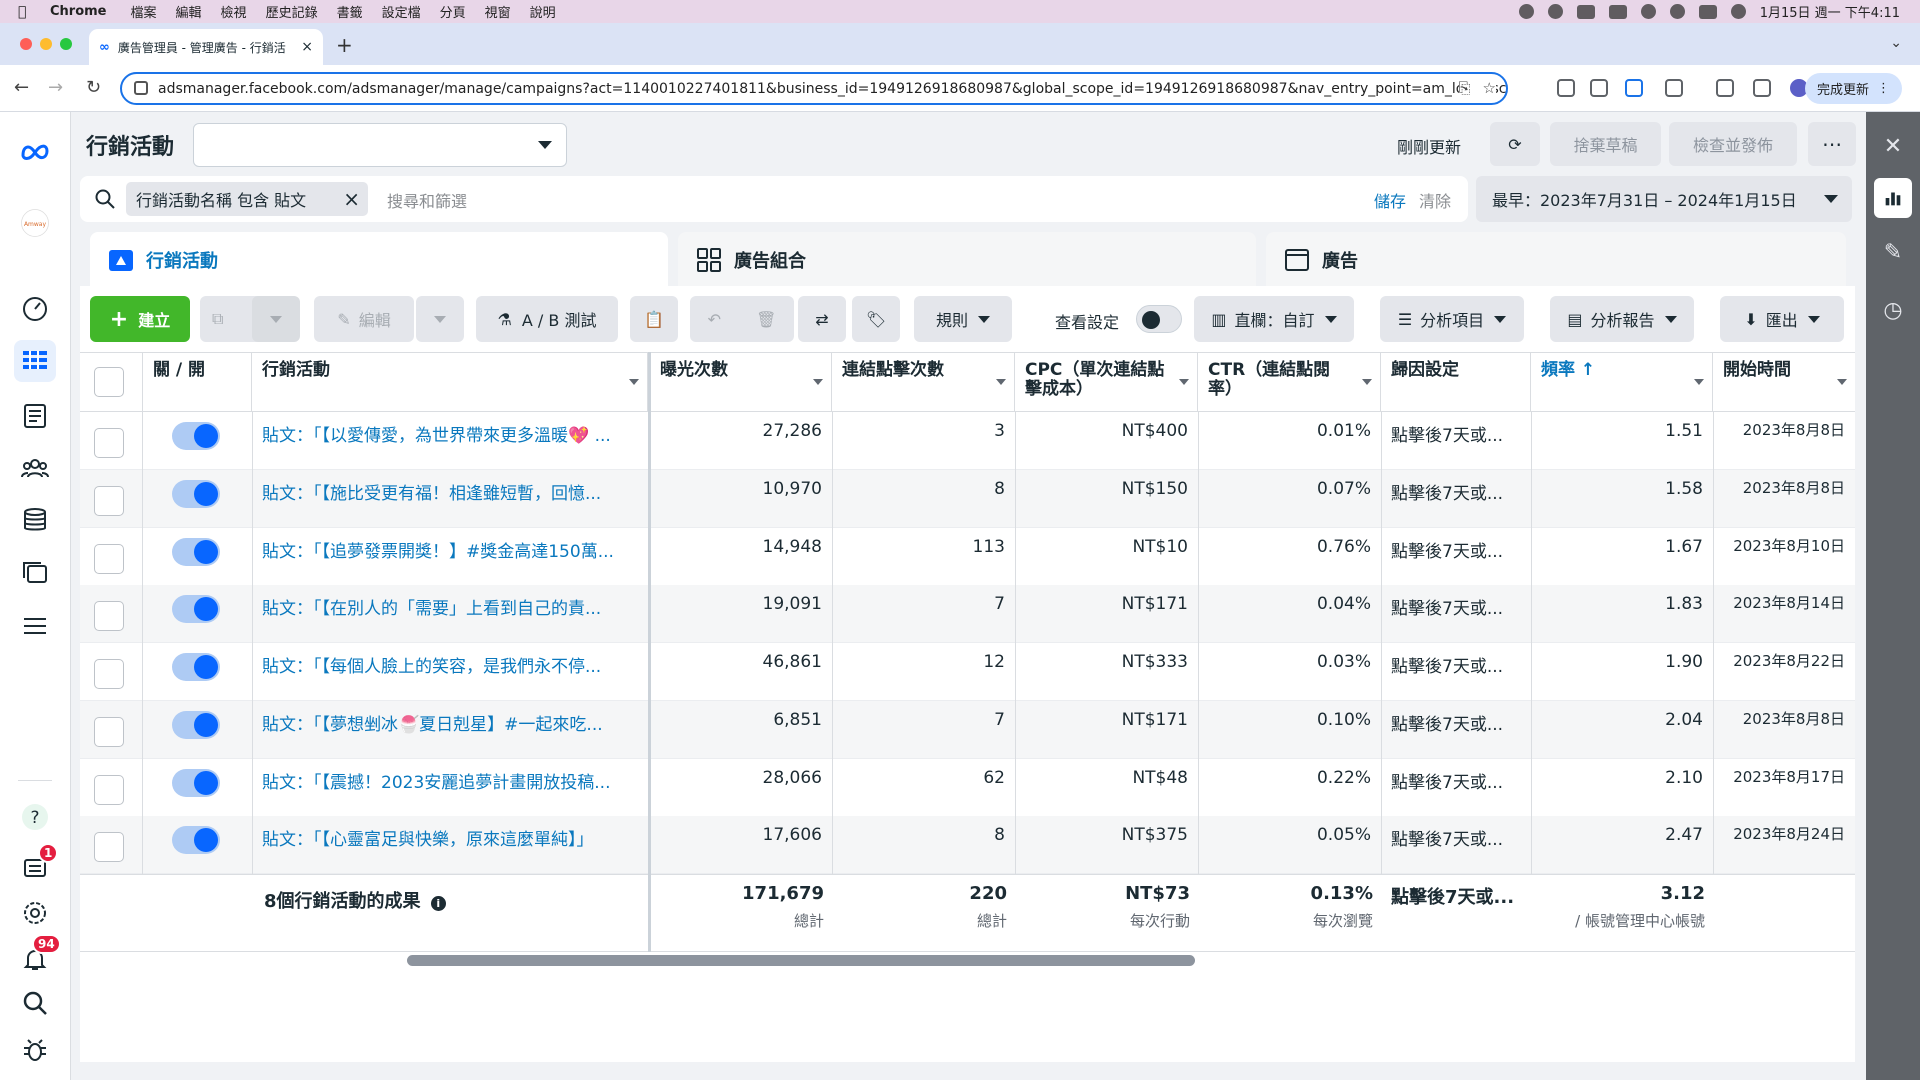 This screenshot has width=1920, height=1080. I want to click on campaign-name-link: 貼文：「【心靈富足與快樂，原來這麼單純】」, so click(450, 844).